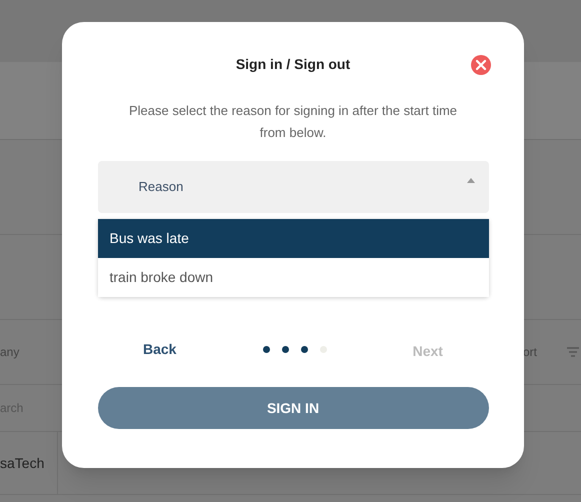  Describe the element at coordinates (159, 349) in the screenshot. I see `back-button: Back` at that location.